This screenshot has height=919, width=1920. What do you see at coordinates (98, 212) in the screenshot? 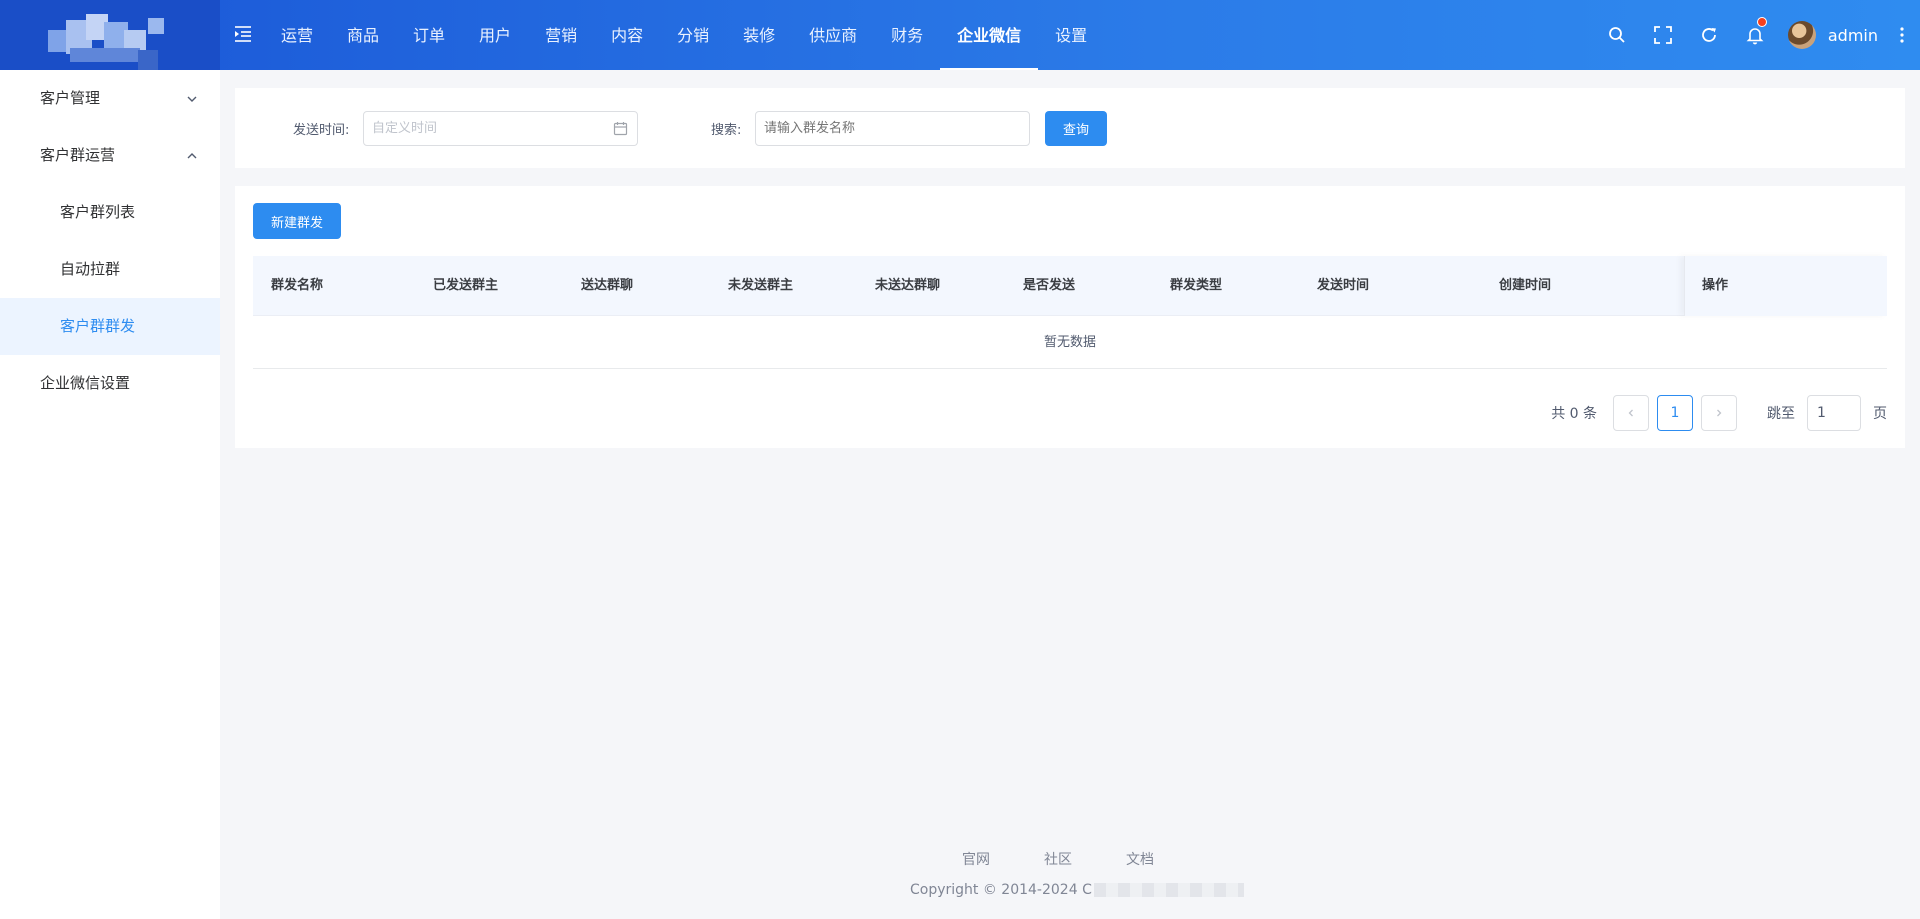
I see `sidebar-item-label: 客户群列表` at bounding box center [98, 212].